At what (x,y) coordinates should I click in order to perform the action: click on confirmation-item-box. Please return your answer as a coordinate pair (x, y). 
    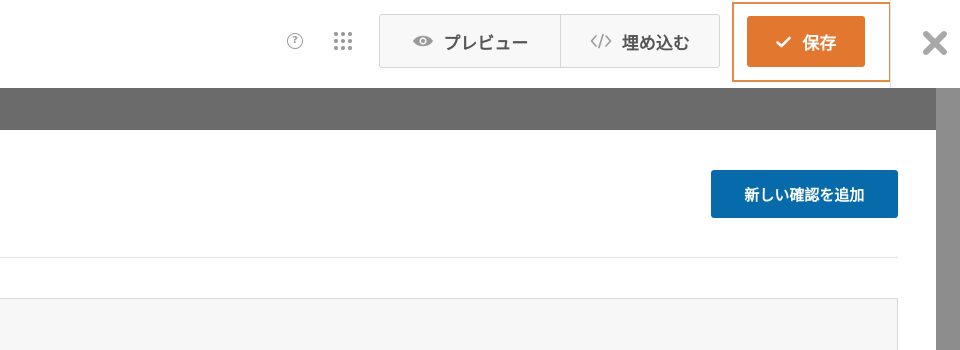
    Looking at the image, I should click on (449, 324).